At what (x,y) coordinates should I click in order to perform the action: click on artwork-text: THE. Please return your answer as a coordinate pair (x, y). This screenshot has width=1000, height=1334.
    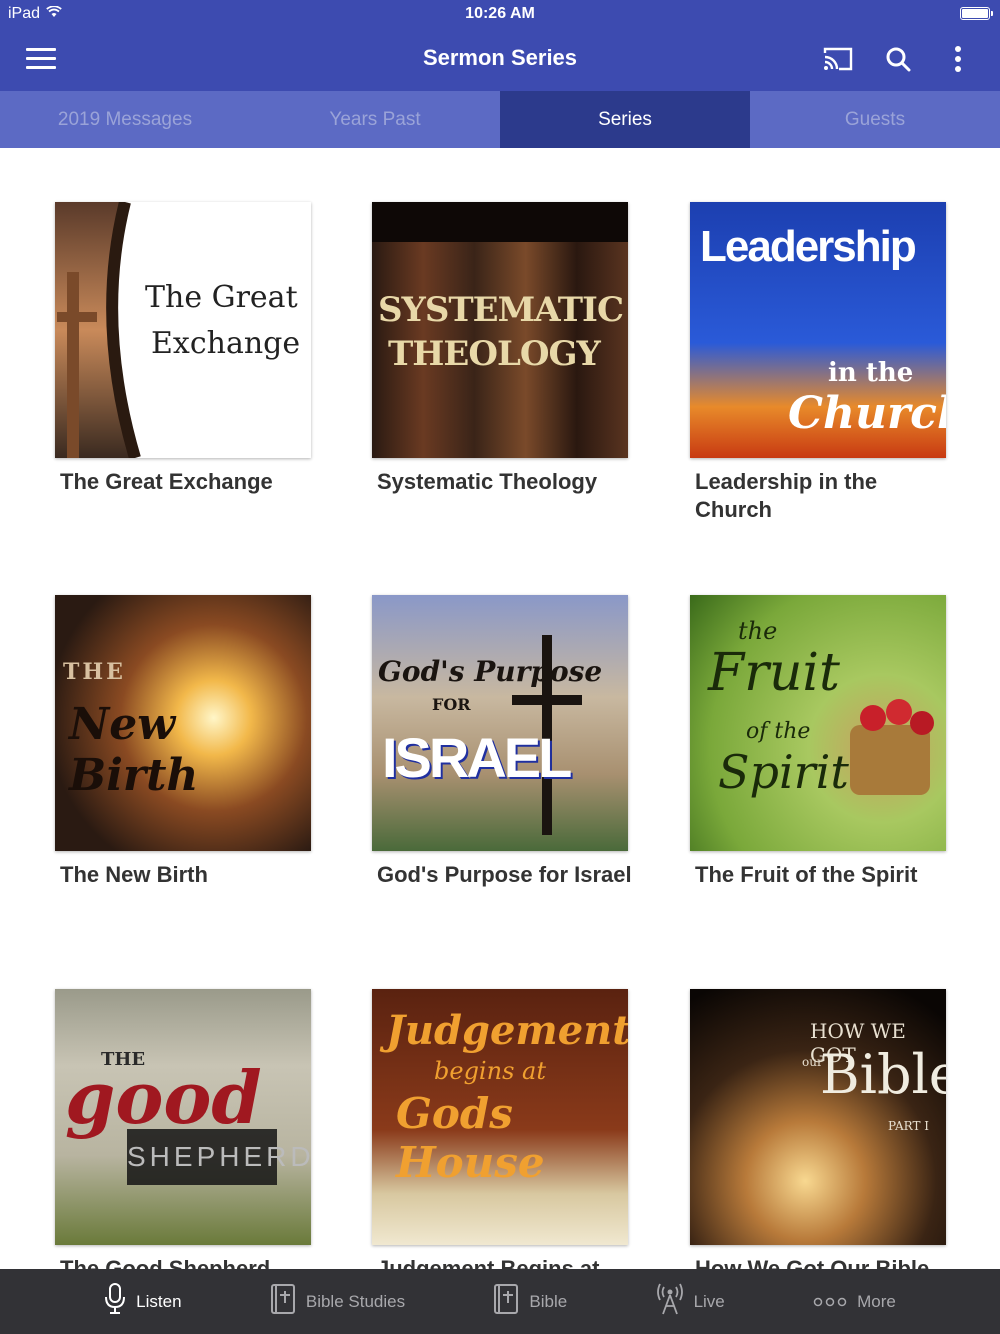
    Looking at the image, I should click on (94, 672).